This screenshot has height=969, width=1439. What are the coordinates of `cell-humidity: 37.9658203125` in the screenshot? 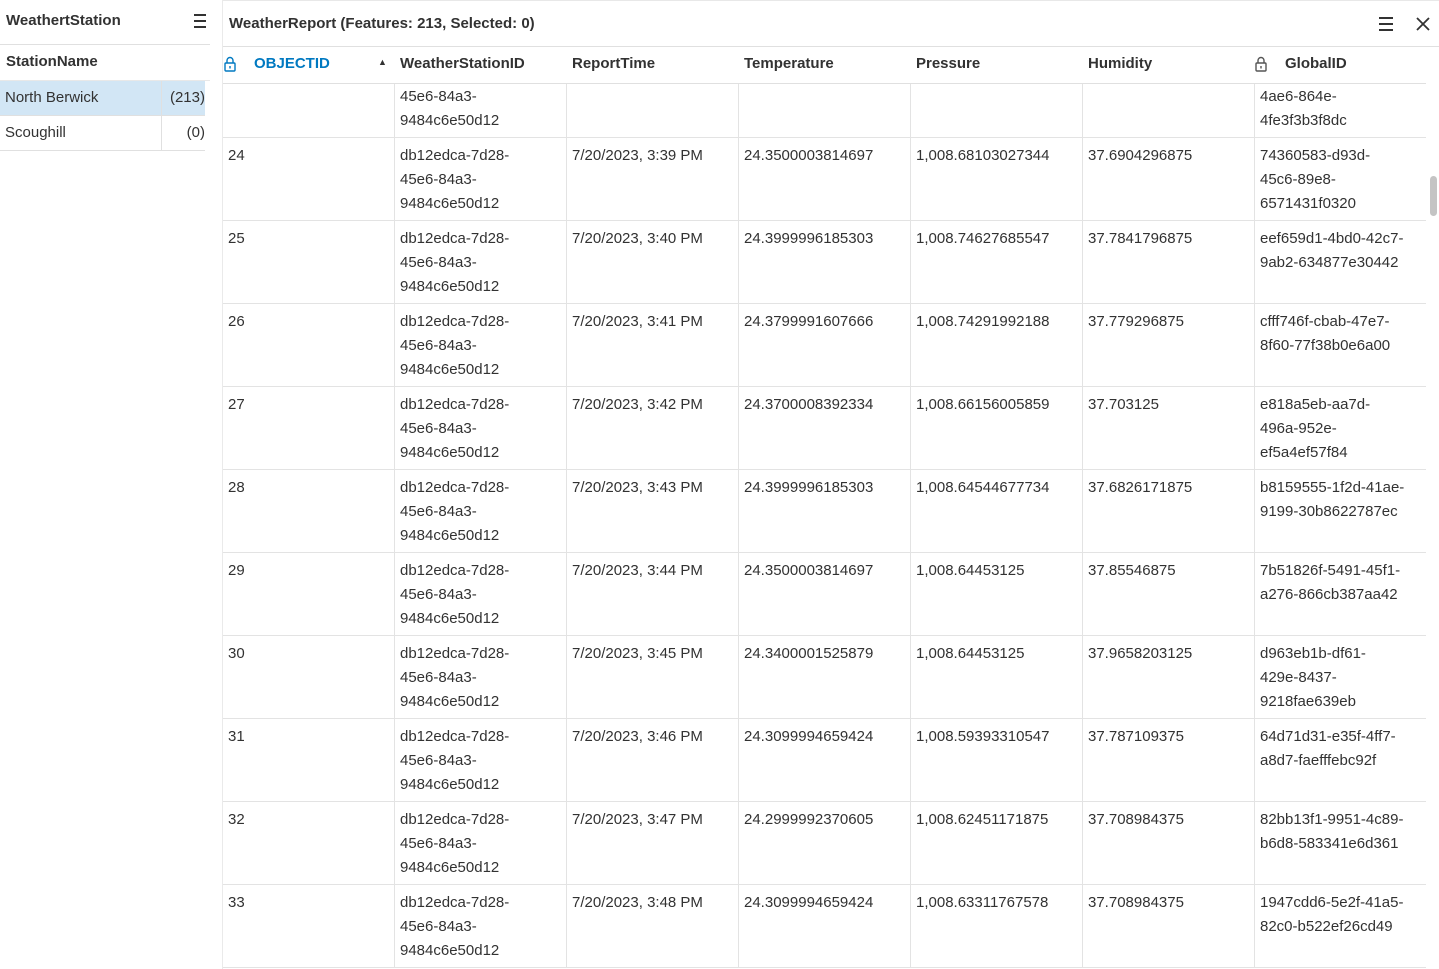 It's located at (1168, 677).